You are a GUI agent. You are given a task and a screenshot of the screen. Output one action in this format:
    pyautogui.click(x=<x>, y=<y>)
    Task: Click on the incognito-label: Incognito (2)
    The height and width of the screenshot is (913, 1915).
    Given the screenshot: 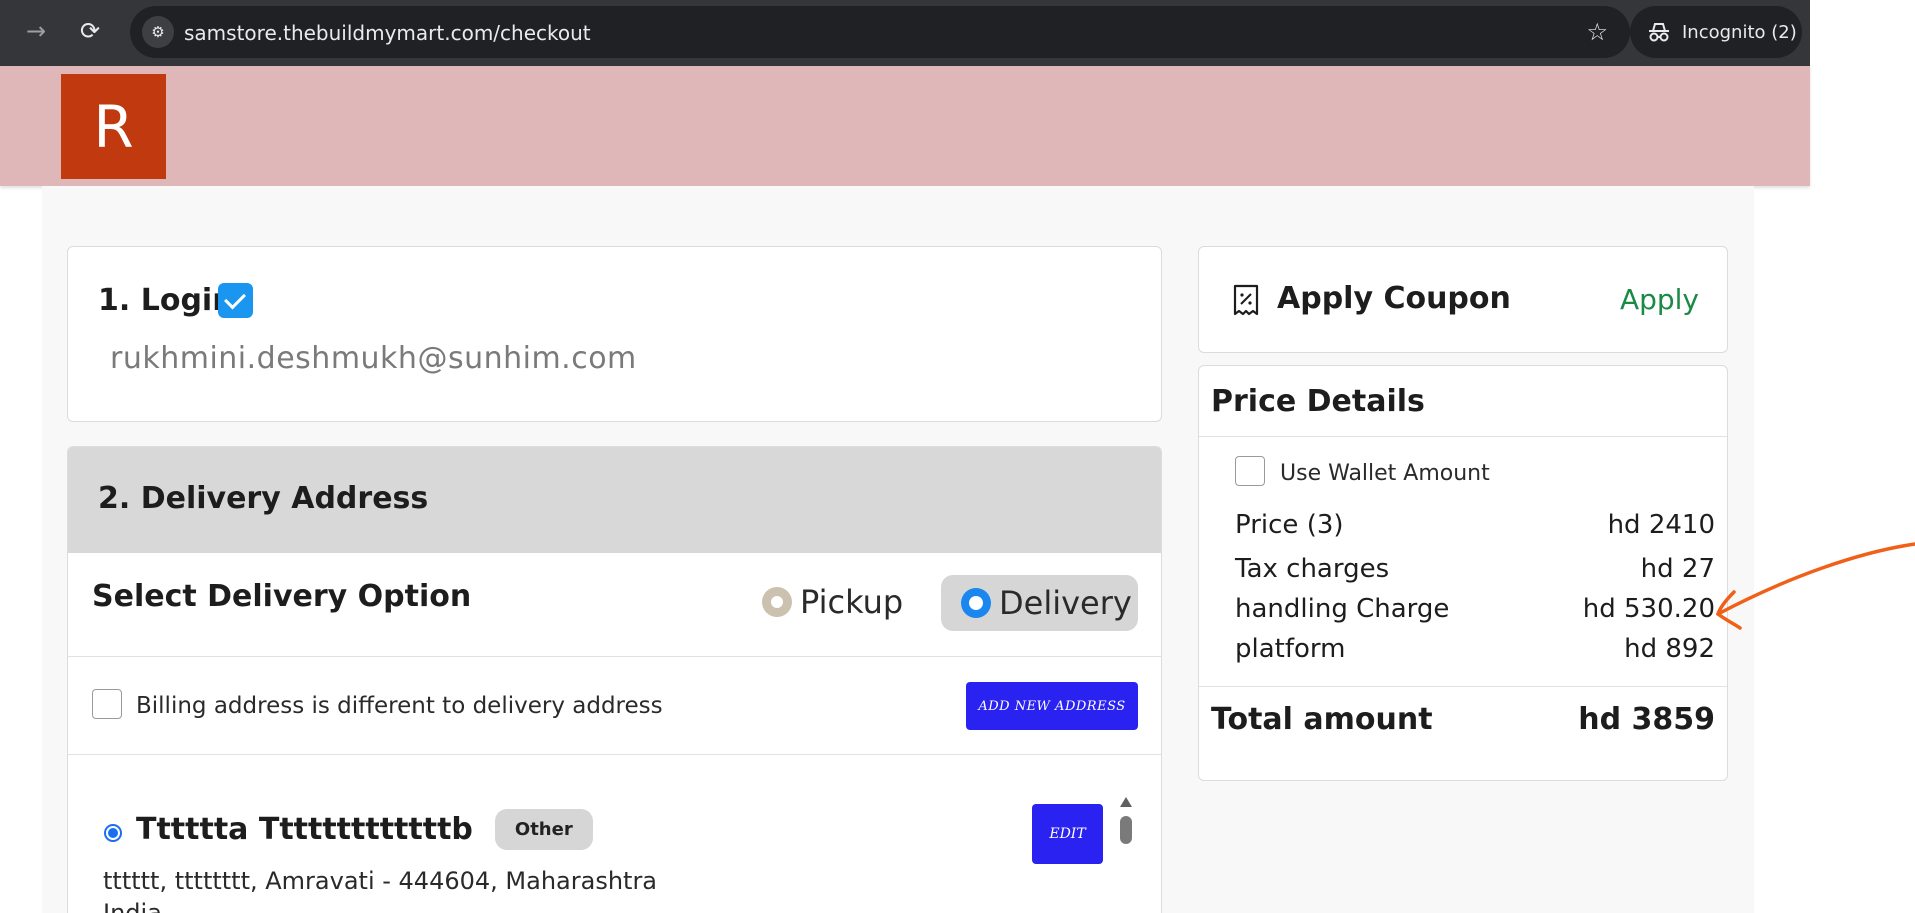 What is the action you would take?
    pyautogui.click(x=1739, y=32)
    